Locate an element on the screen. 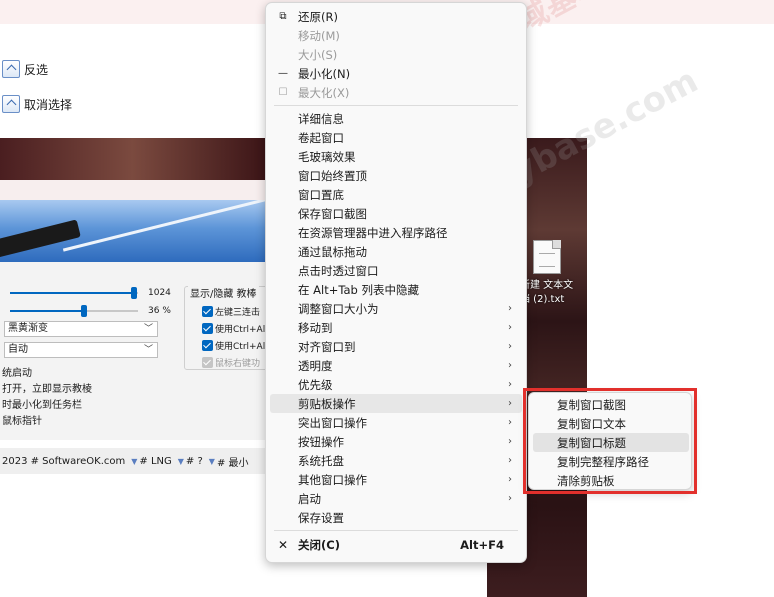 The image size is (774, 597). text-file-icon is located at coordinates (547, 257).